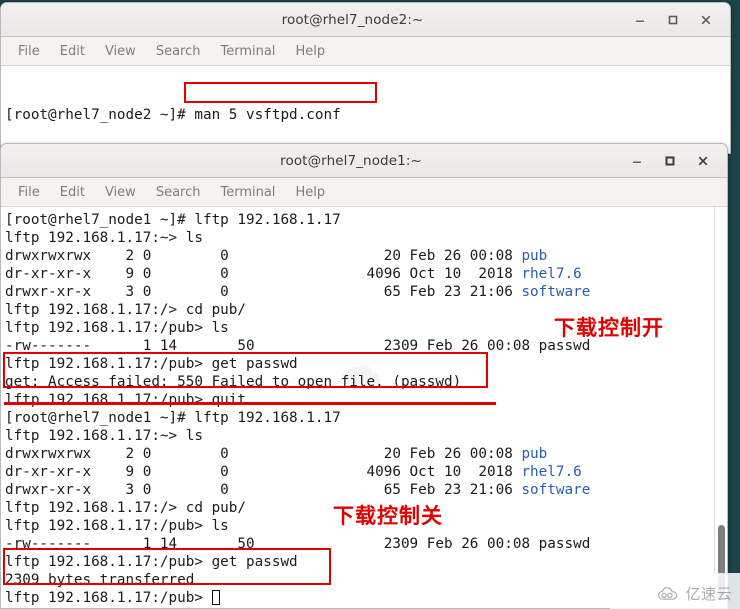 The image size is (740, 609). Describe the element at coordinates (215, 597) in the screenshot. I see `terminal-cursor` at that location.